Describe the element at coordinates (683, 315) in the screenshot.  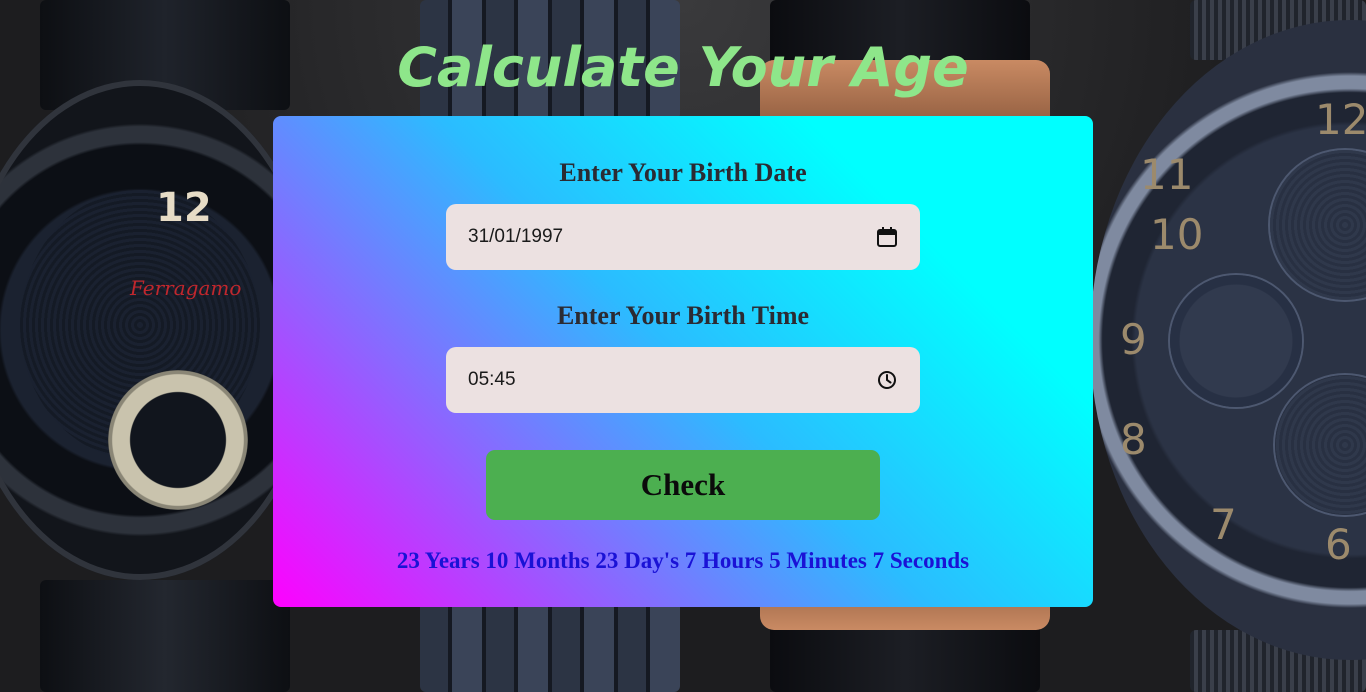
I see `birth-time-label: Enter Your Birth Time` at that location.